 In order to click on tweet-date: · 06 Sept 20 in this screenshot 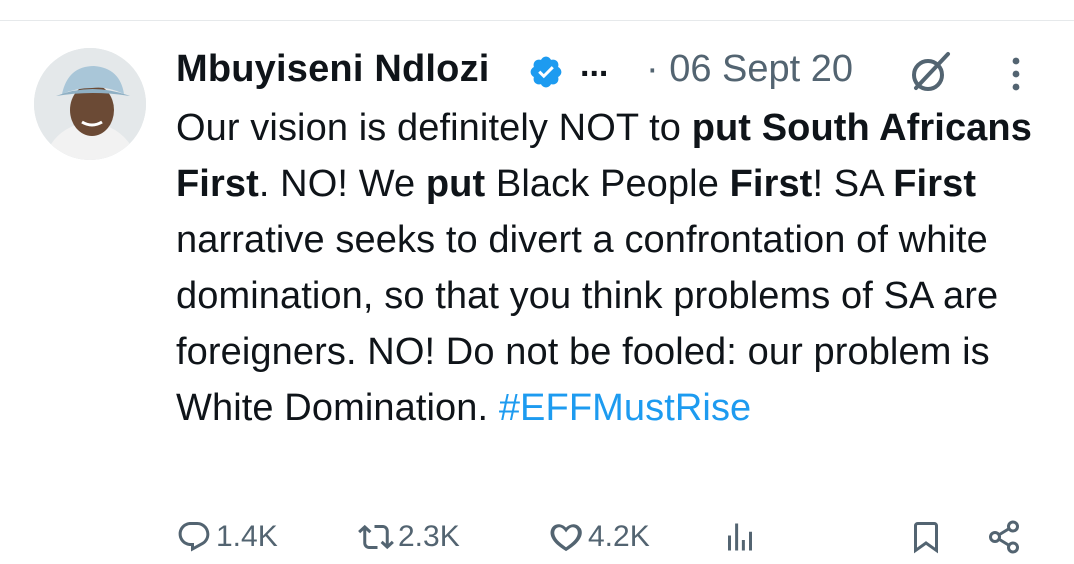, I will do `click(749, 69)`.